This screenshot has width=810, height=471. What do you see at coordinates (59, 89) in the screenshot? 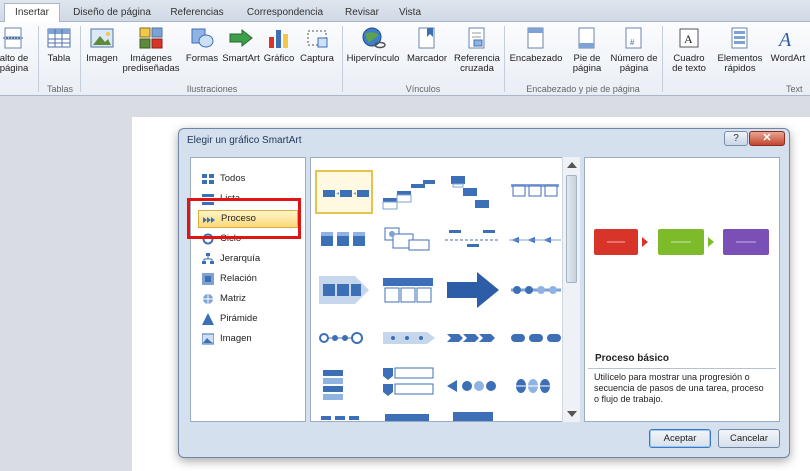
I see `group-tablas: Tablas` at bounding box center [59, 89].